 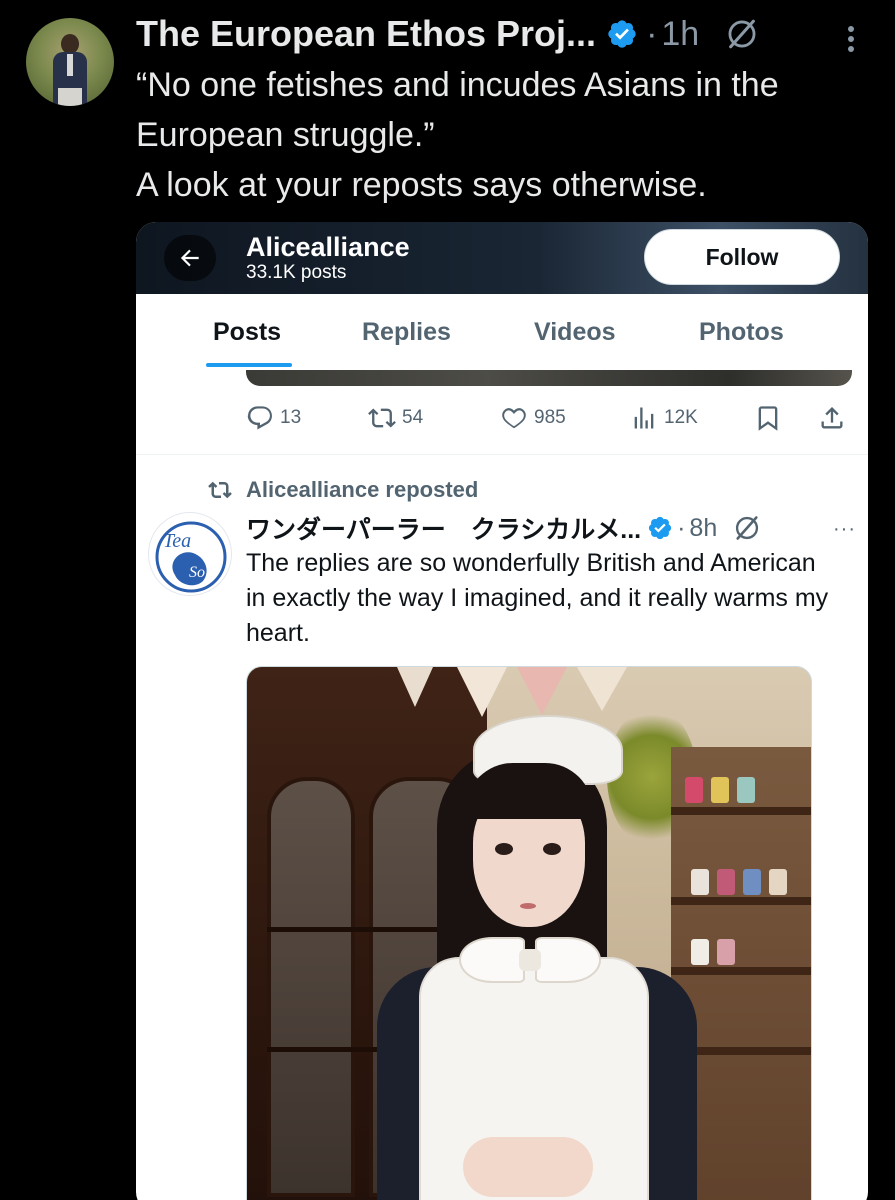 I want to click on bookmark-action, so click(x=771, y=418).